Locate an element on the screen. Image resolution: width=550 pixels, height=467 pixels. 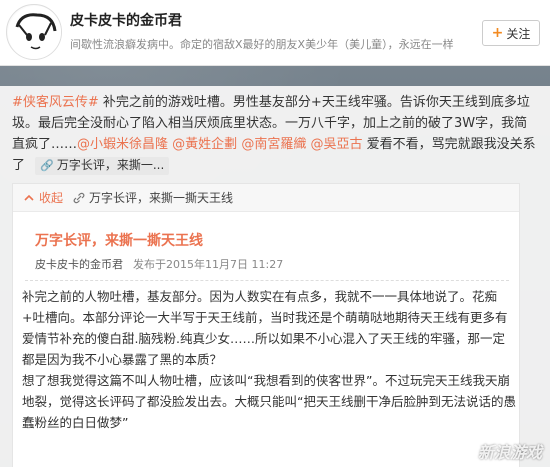
avatar-icon is located at coordinates (34, 32).